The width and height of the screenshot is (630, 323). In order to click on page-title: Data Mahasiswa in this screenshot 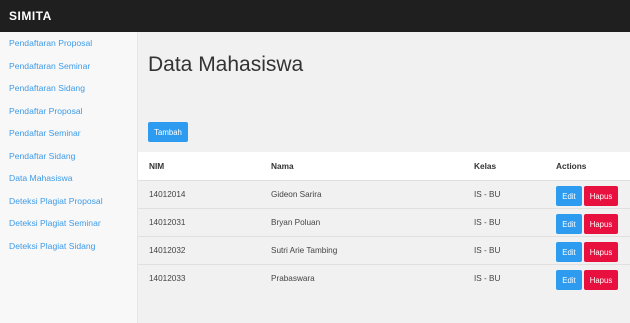, I will do `click(226, 64)`.